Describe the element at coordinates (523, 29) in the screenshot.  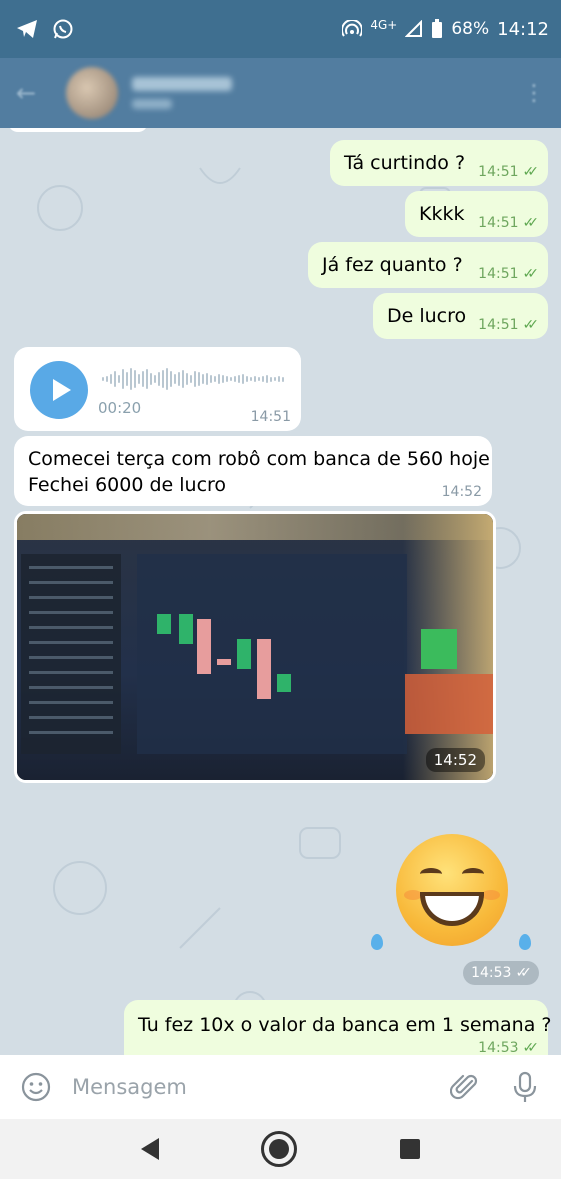
I see `clock: 14:12` at that location.